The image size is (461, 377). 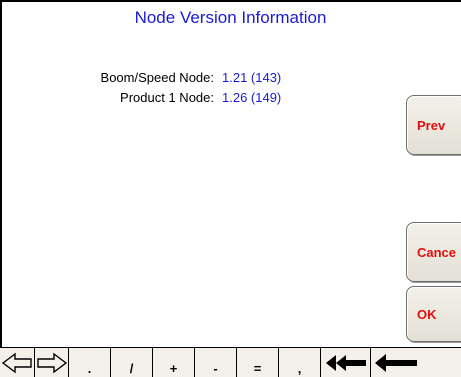 I want to click on keyboard-bar: . / + - = ,, so click(x=230, y=362).